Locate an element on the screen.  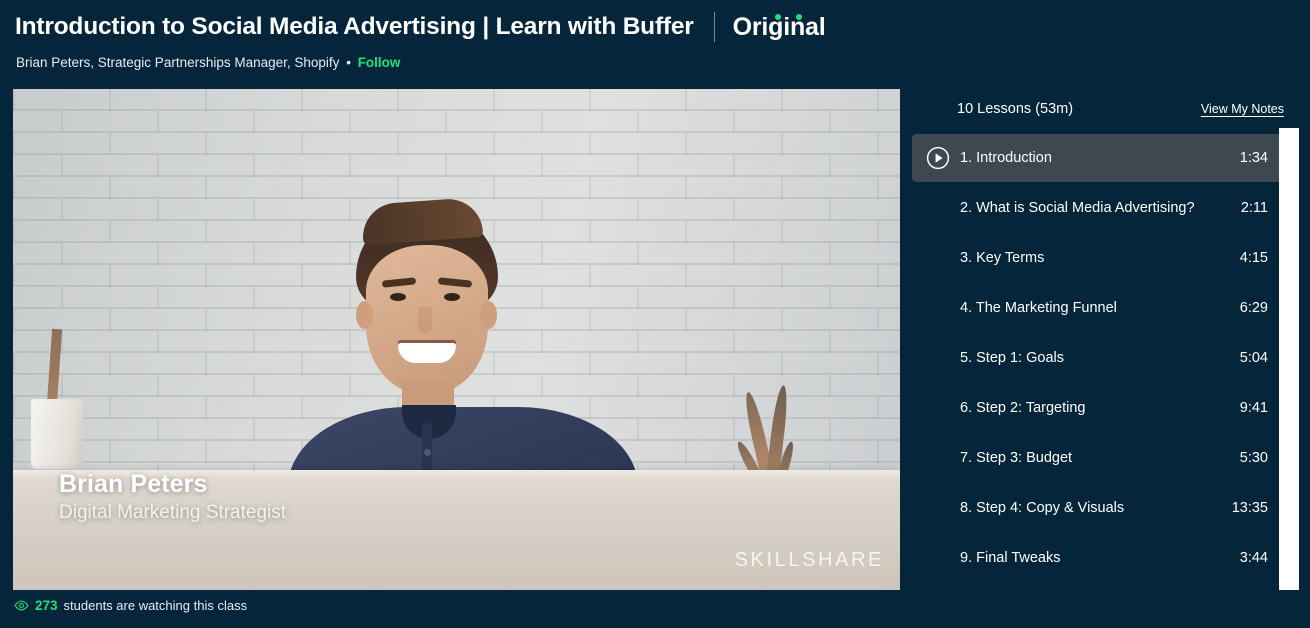
eye-left is located at coordinates (398, 297).